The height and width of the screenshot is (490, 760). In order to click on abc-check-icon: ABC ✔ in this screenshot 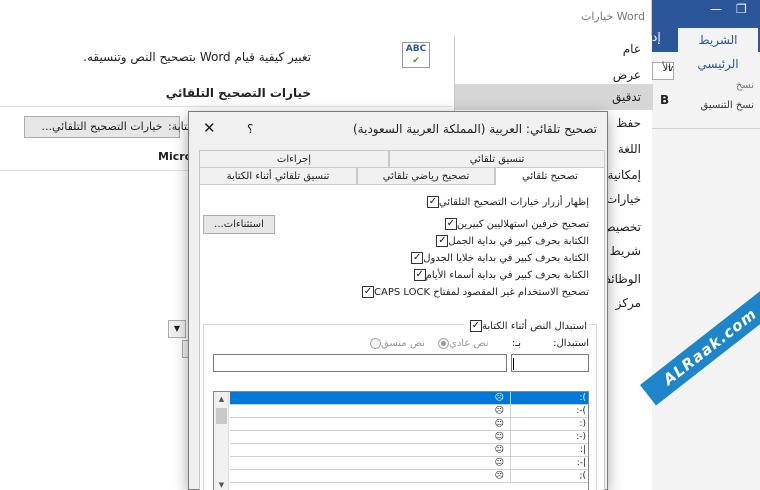, I will do `click(416, 55)`.